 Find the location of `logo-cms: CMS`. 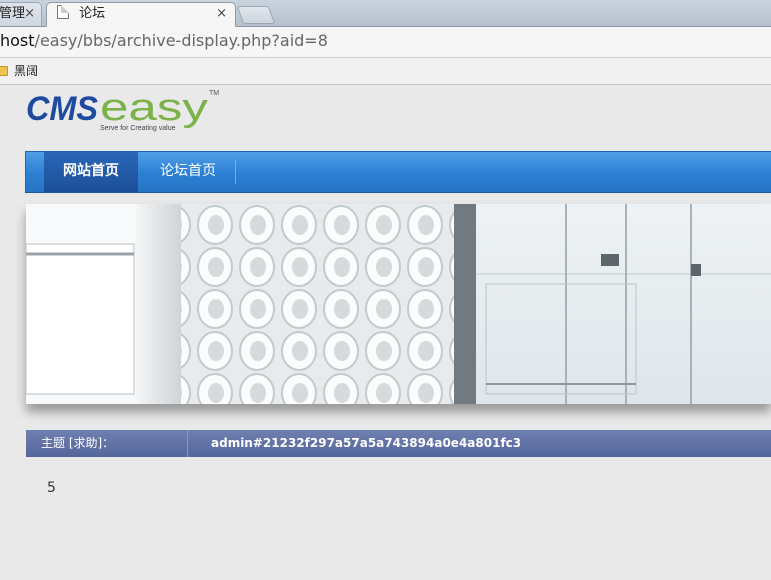

logo-cms: CMS is located at coordinates (62, 109).